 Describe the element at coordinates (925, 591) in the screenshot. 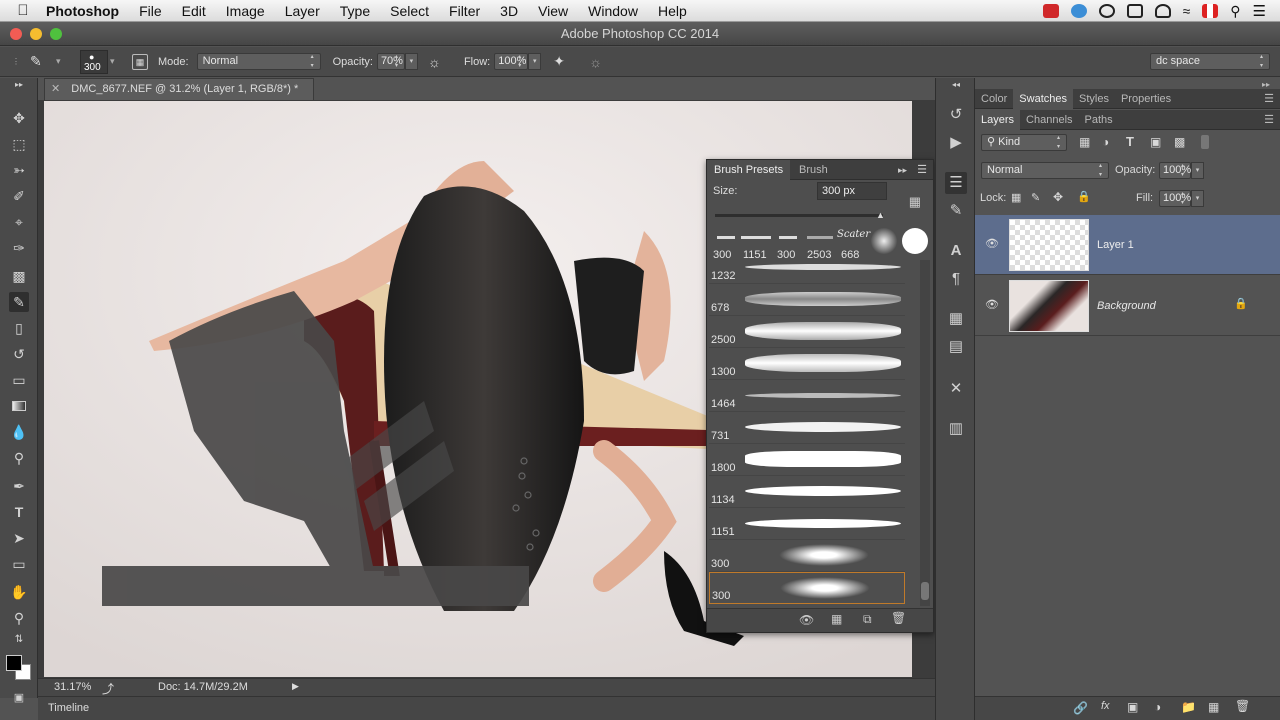

I see `scrollbar-thumb` at that location.